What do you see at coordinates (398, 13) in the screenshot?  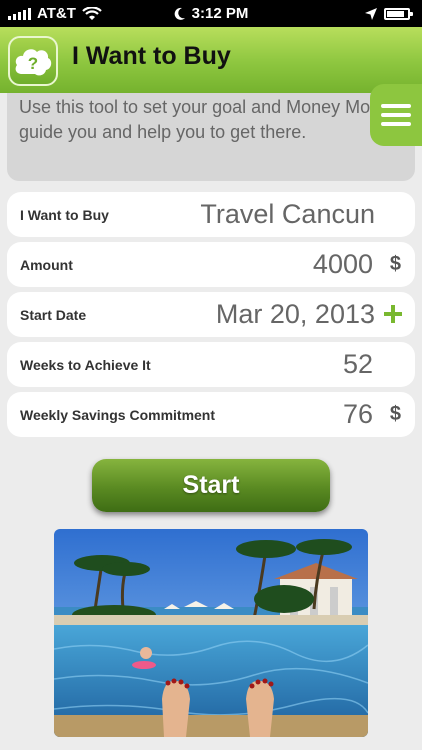 I see `battery-icon` at bounding box center [398, 13].